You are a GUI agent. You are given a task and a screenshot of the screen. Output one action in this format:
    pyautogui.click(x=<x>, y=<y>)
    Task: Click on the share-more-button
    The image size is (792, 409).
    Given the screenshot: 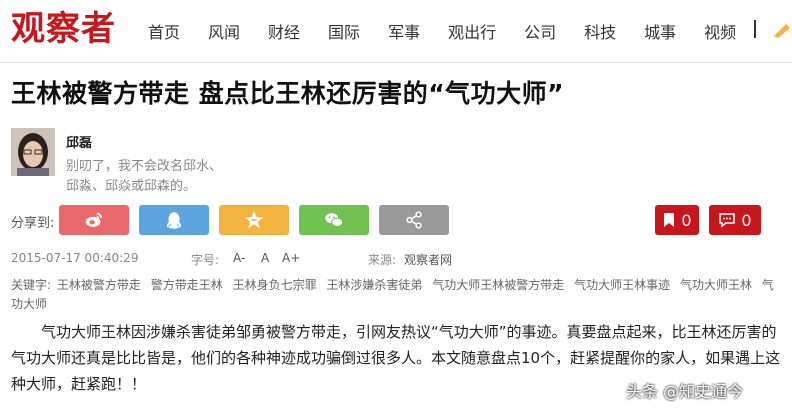 What is the action you would take?
    pyautogui.click(x=414, y=220)
    